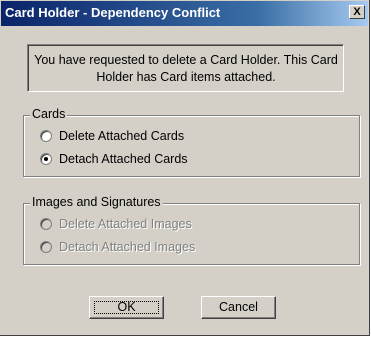 This screenshot has width=371, height=337. I want to click on detach-attached-images-radio, so click(46, 247).